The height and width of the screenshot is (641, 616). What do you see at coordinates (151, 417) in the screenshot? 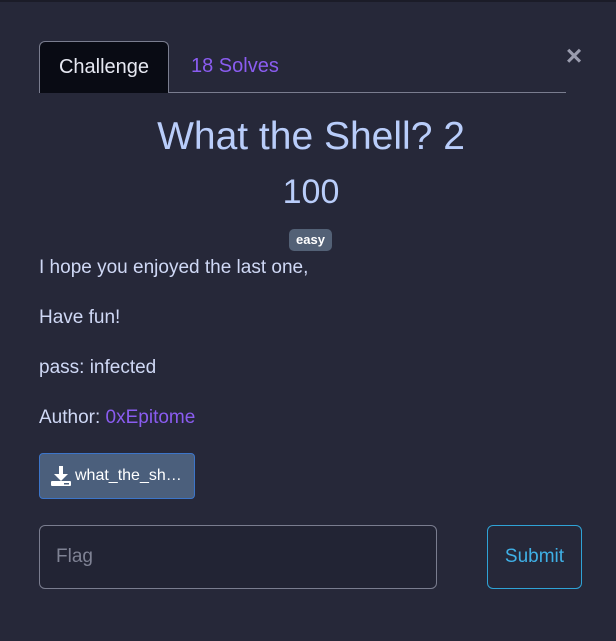
I see `author-link: 0xEpitome` at bounding box center [151, 417].